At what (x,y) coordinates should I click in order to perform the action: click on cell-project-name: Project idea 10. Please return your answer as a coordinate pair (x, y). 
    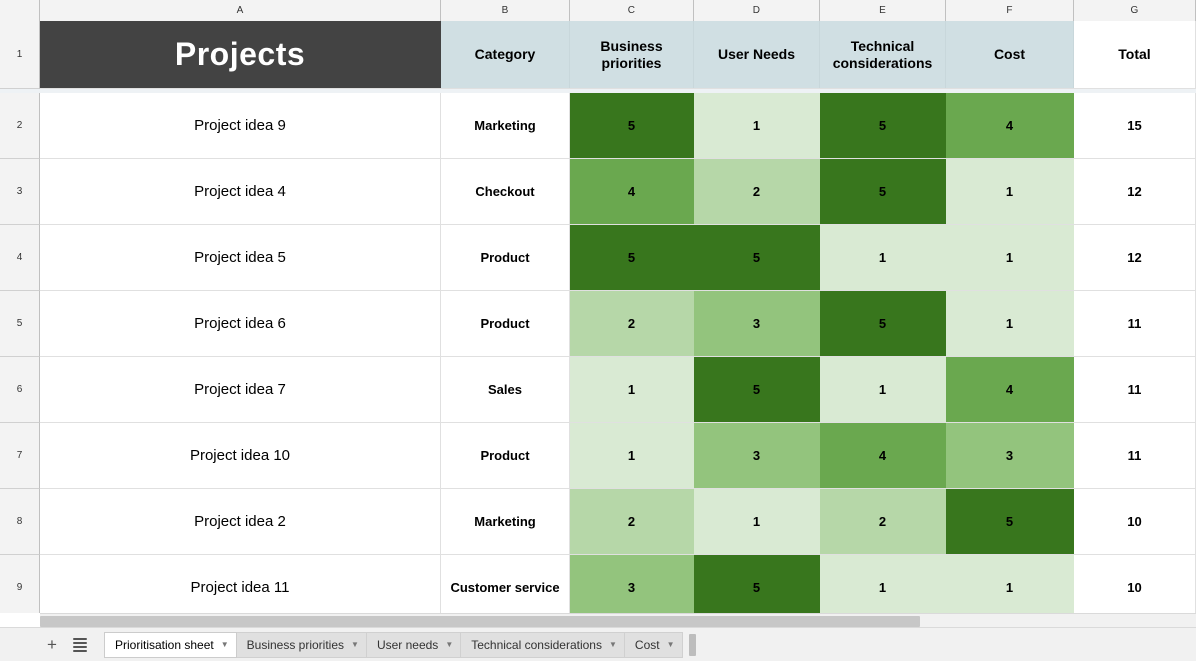
    Looking at the image, I should click on (240, 455).